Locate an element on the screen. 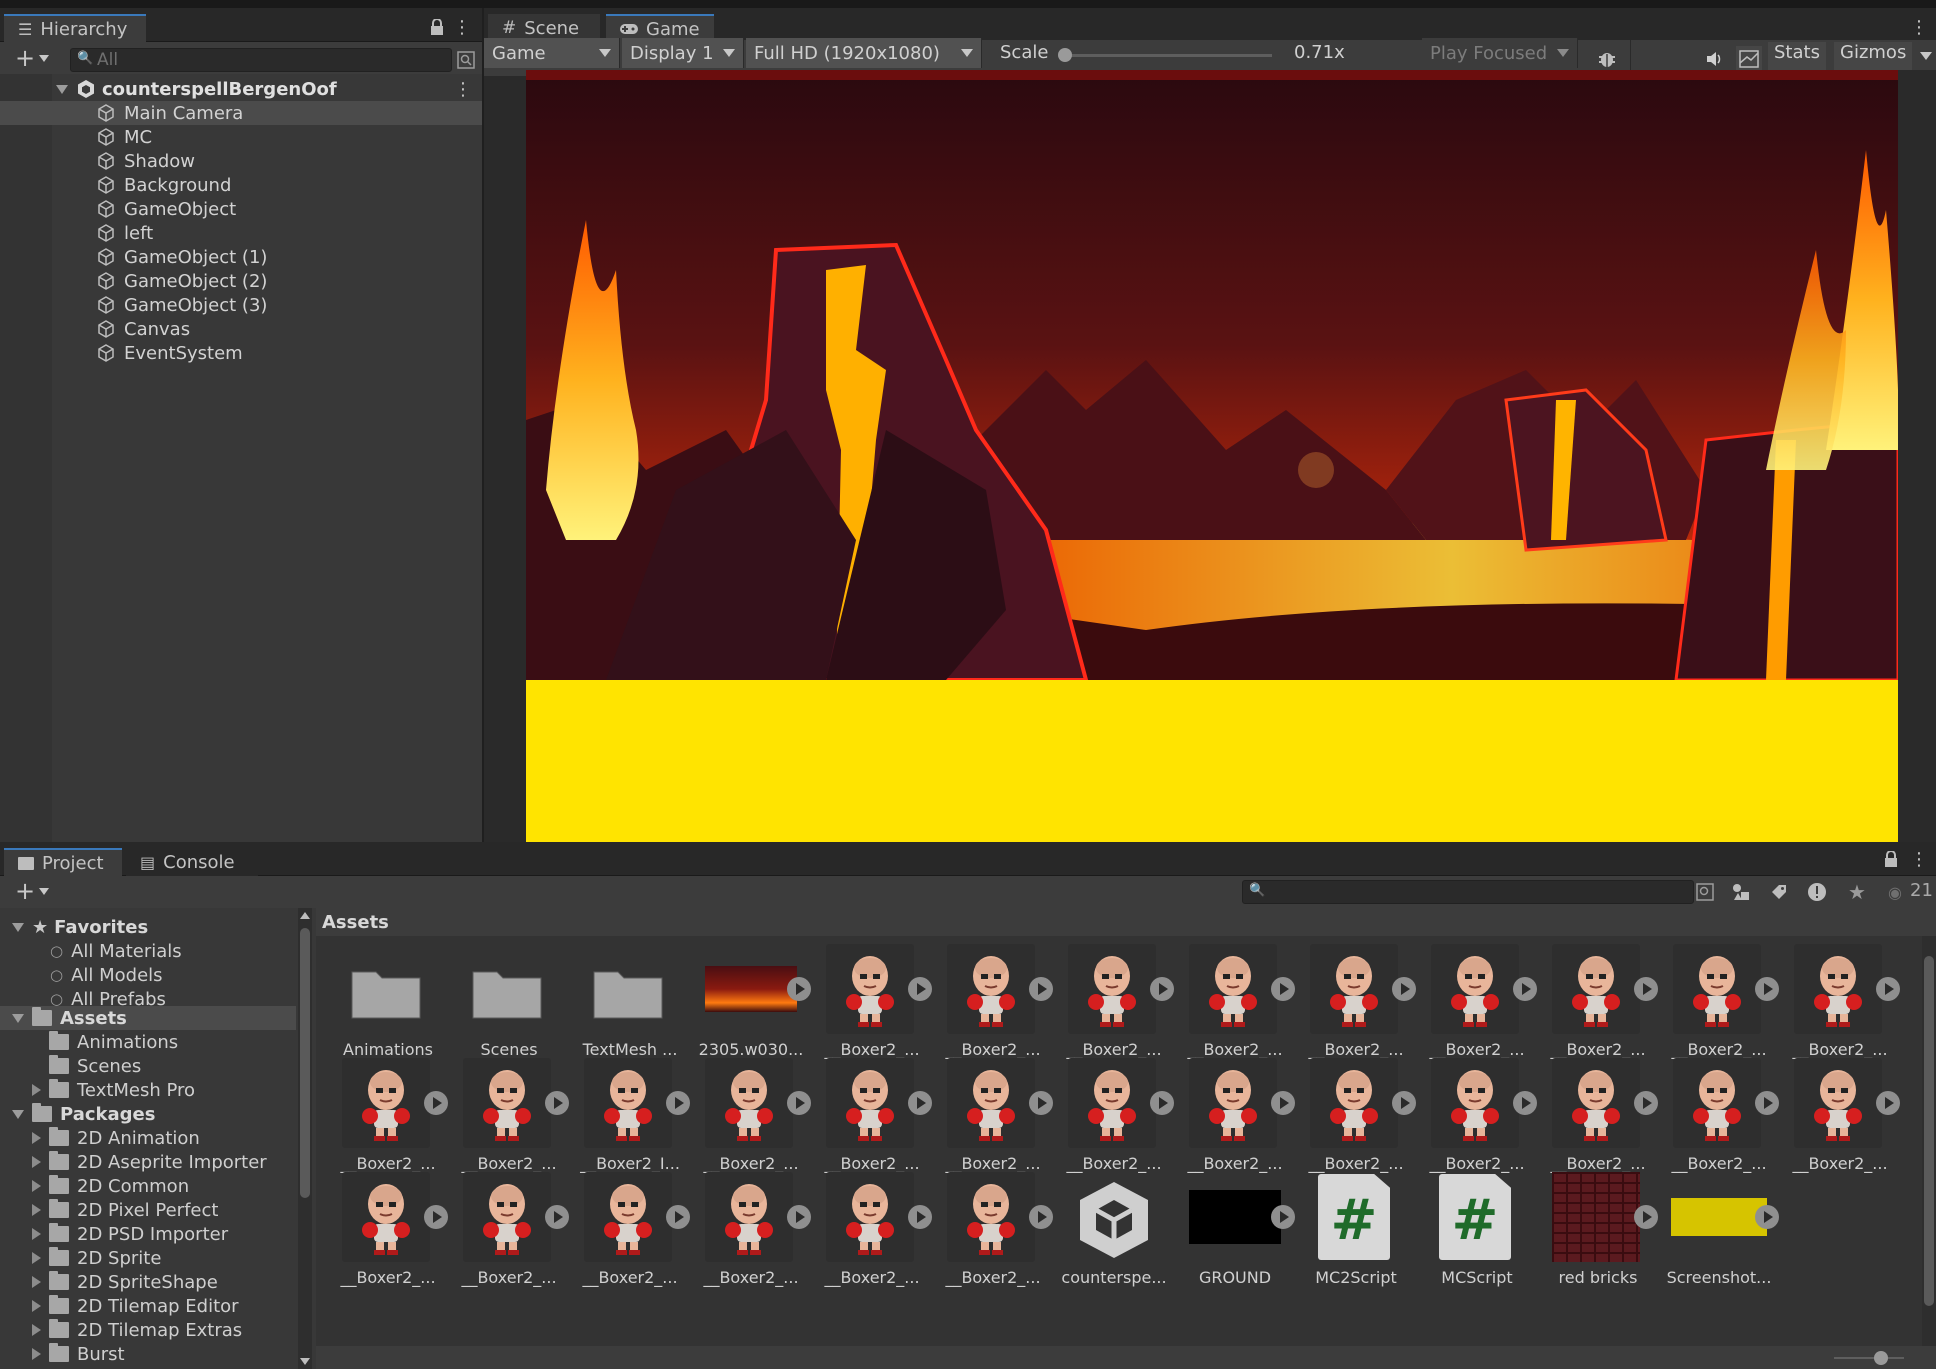  stats-button: Stats is located at coordinates (1797, 56).